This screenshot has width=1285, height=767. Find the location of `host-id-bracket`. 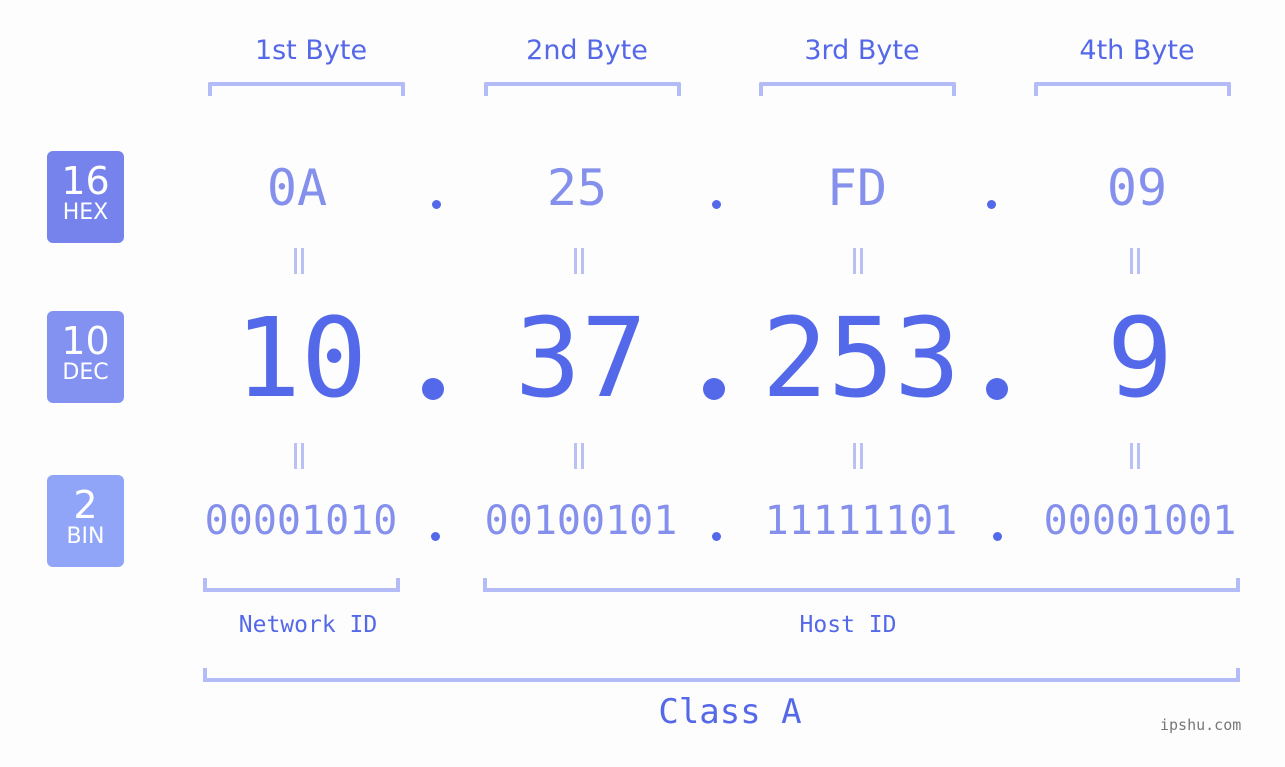

host-id-bracket is located at coordinates (861, 585).